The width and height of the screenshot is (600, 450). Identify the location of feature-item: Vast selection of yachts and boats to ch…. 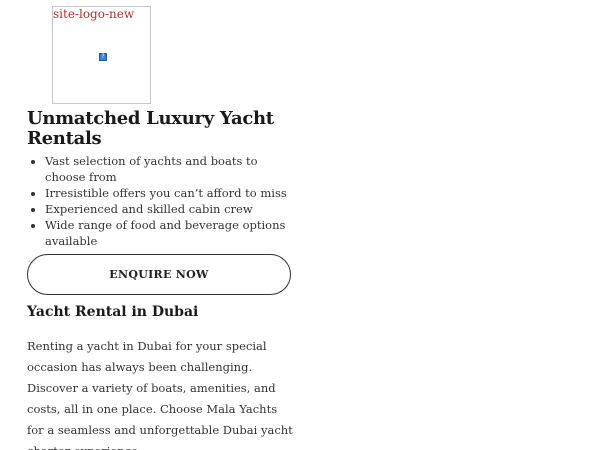
(168, 169).